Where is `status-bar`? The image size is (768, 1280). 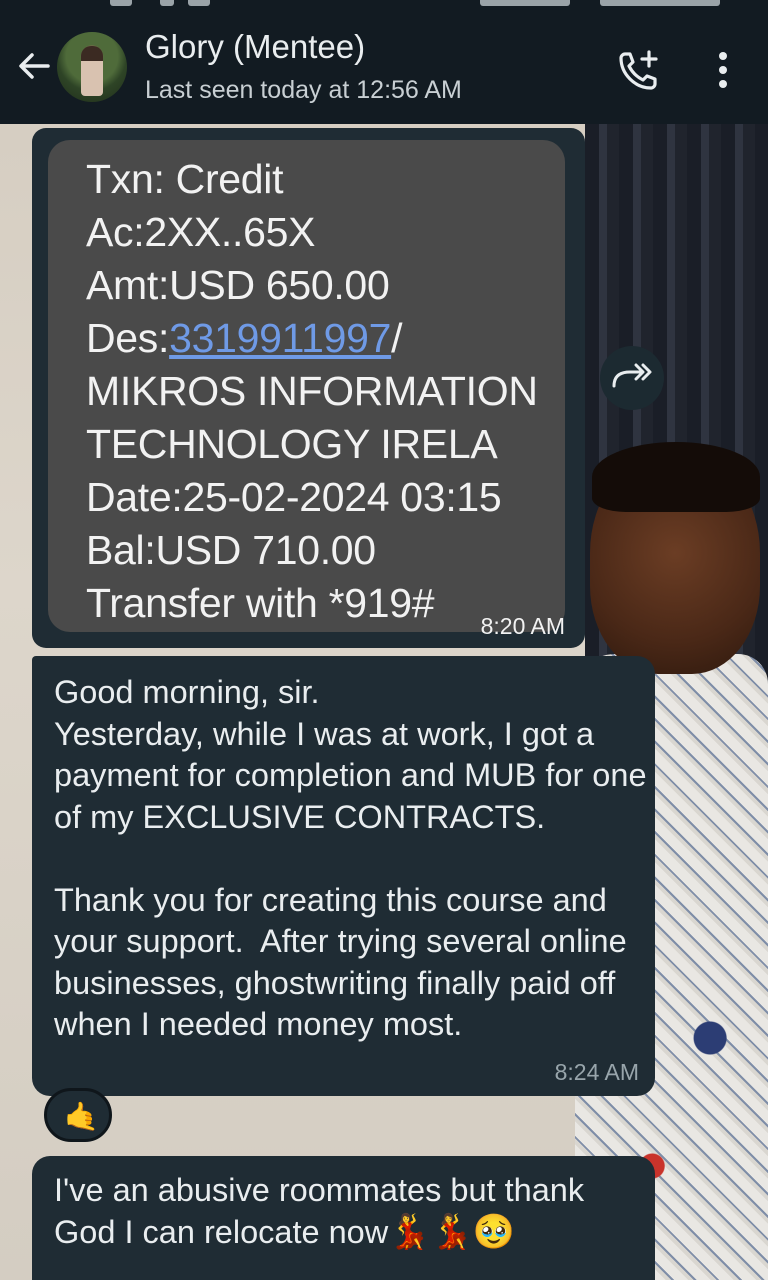 status-bar is located at coordinates (384, 7).